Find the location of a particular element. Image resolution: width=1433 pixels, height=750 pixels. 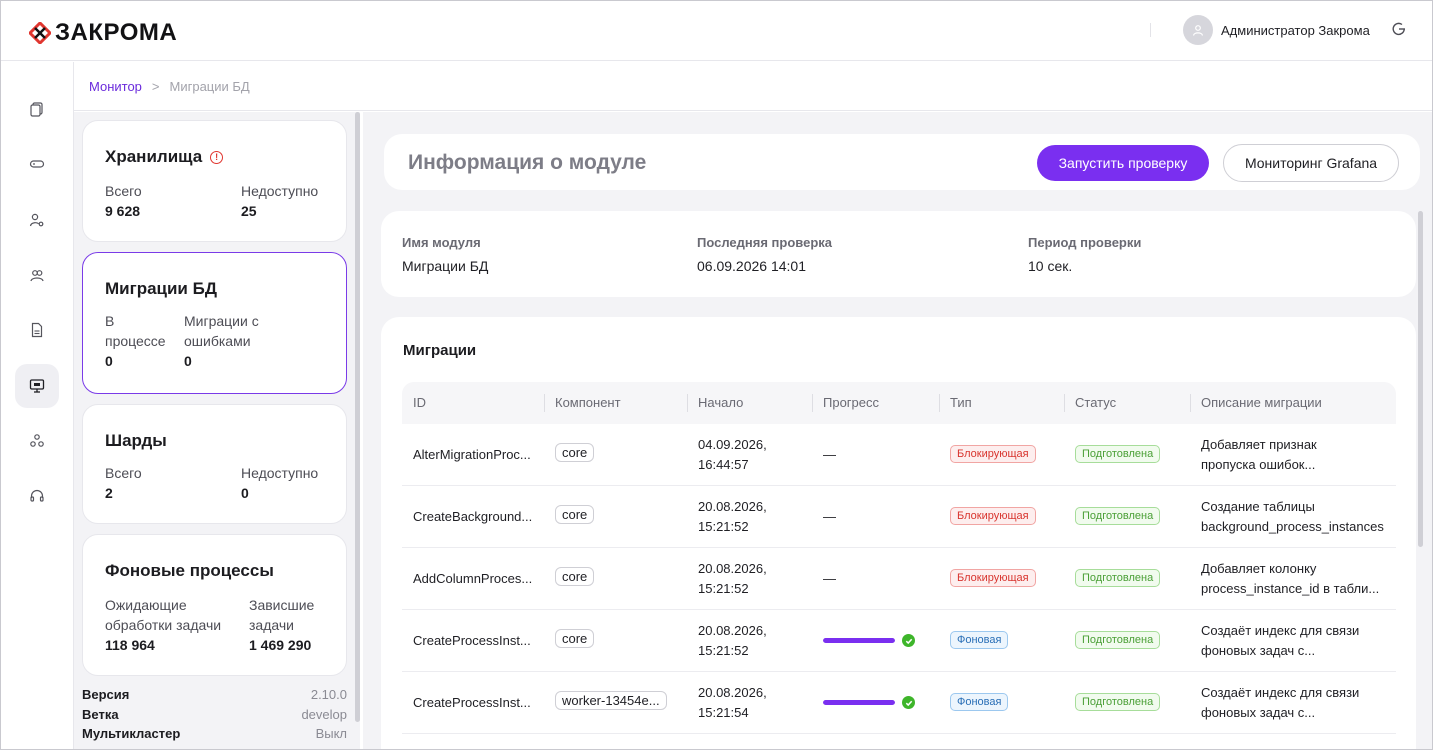

column-header-description: Описание миграции is located at coordinates (1261, 402).